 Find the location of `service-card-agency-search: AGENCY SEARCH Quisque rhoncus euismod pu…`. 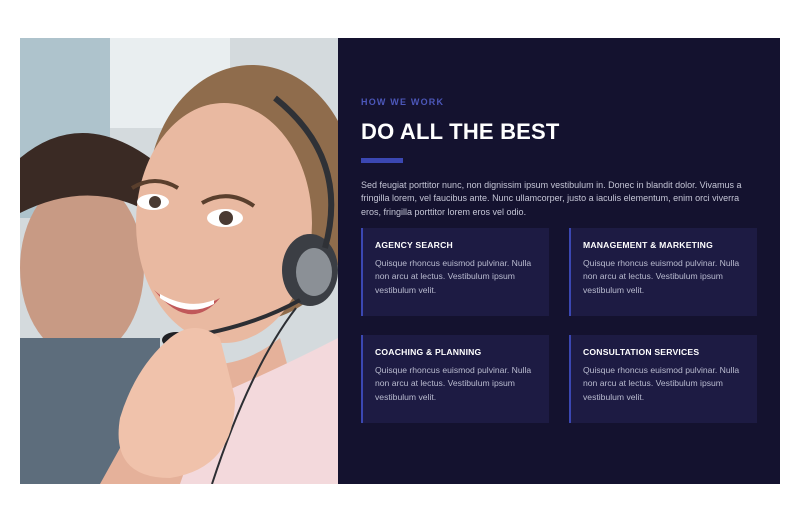

service-card-agency-search: AGENCY SEARCH Quisque rhoncus euismod pu… is located at coordinates (455, 272).